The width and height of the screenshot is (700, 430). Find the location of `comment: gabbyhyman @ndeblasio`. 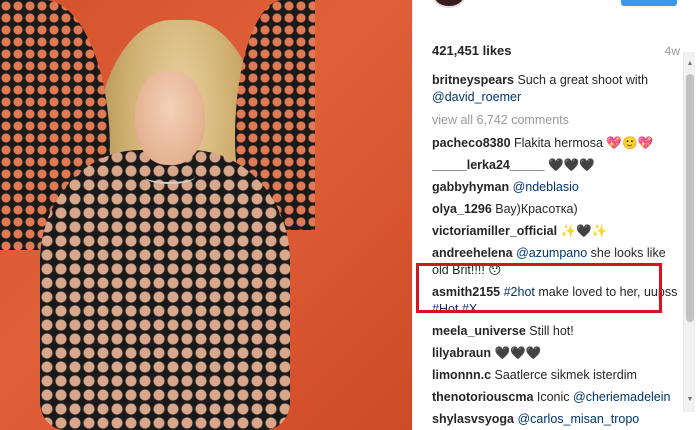

comment: gabbyhyman @ndeblasio is located at coordinates (558, 187).